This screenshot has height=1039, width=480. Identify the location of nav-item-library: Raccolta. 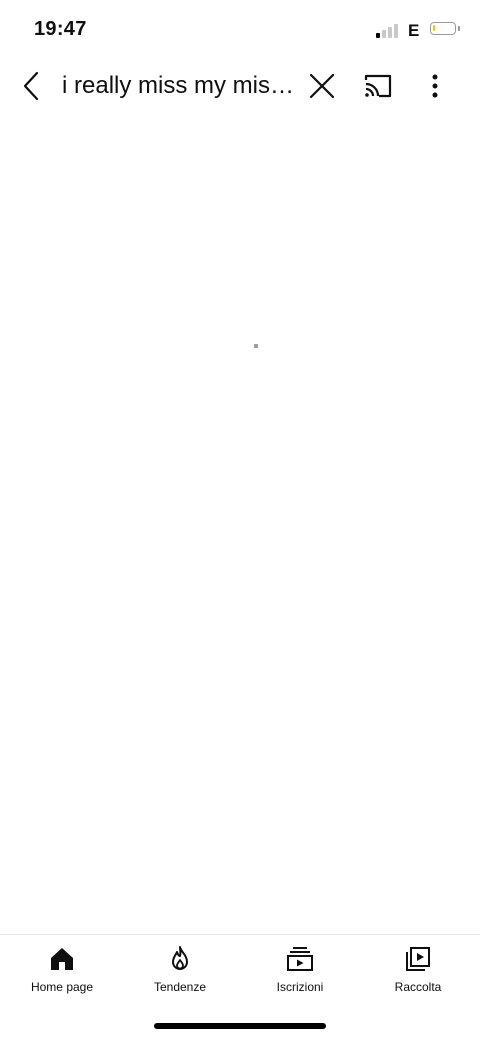
(418, 973).